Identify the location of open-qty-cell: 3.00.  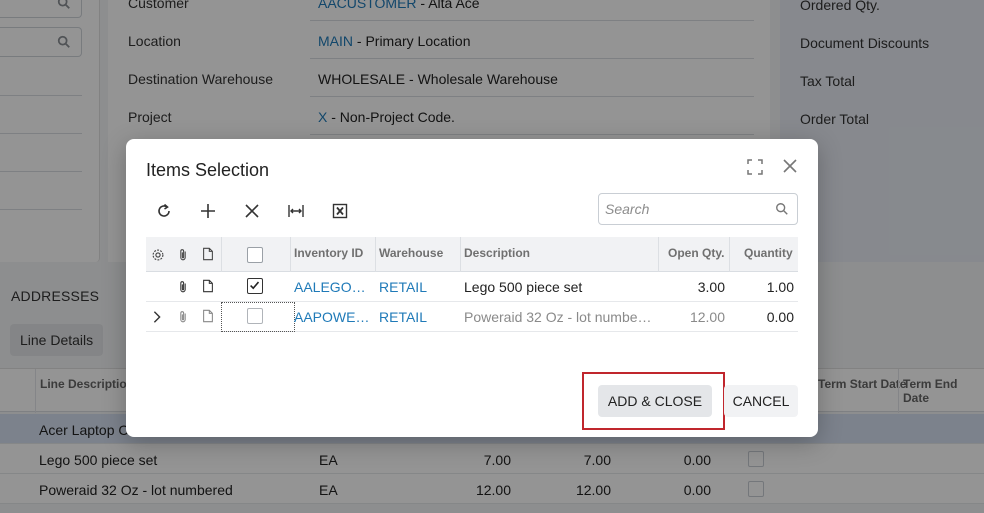
(711, 287).